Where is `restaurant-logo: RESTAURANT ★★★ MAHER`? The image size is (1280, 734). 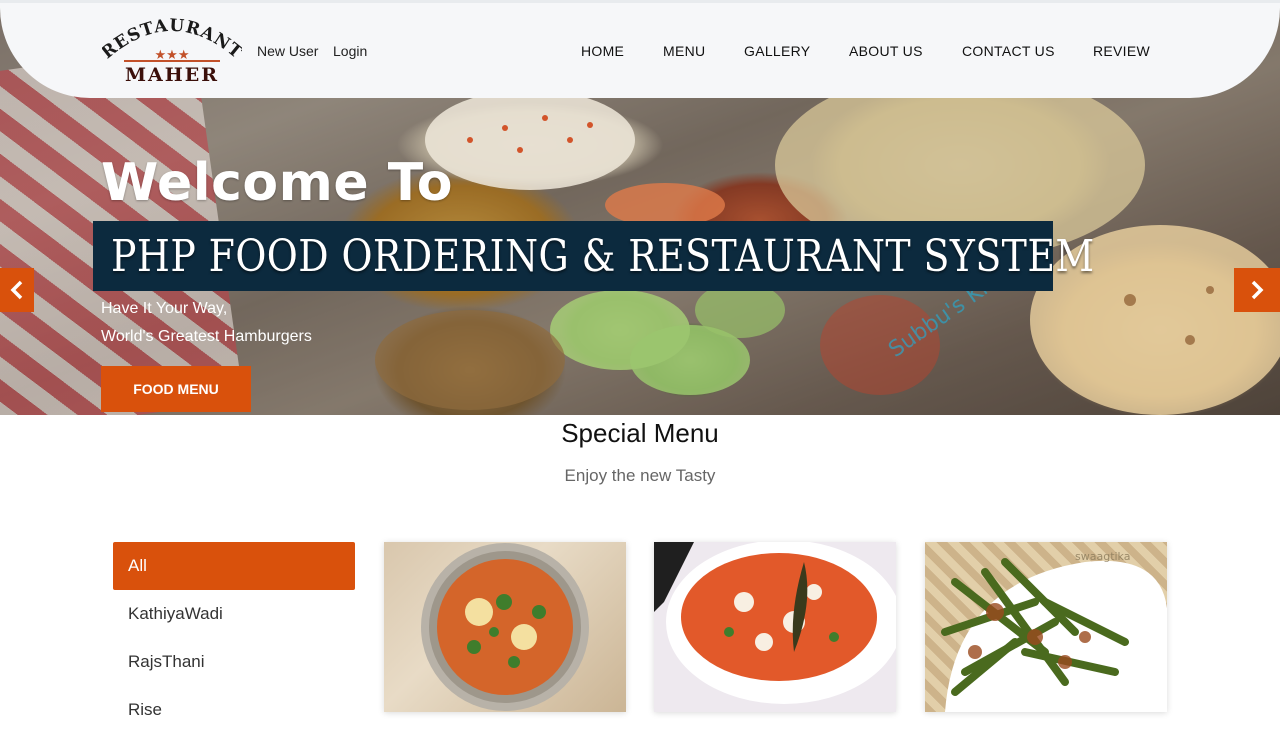
restaurant-logo: RESTAURANT ★★★ MAHER is located at coordinates (172, 50).